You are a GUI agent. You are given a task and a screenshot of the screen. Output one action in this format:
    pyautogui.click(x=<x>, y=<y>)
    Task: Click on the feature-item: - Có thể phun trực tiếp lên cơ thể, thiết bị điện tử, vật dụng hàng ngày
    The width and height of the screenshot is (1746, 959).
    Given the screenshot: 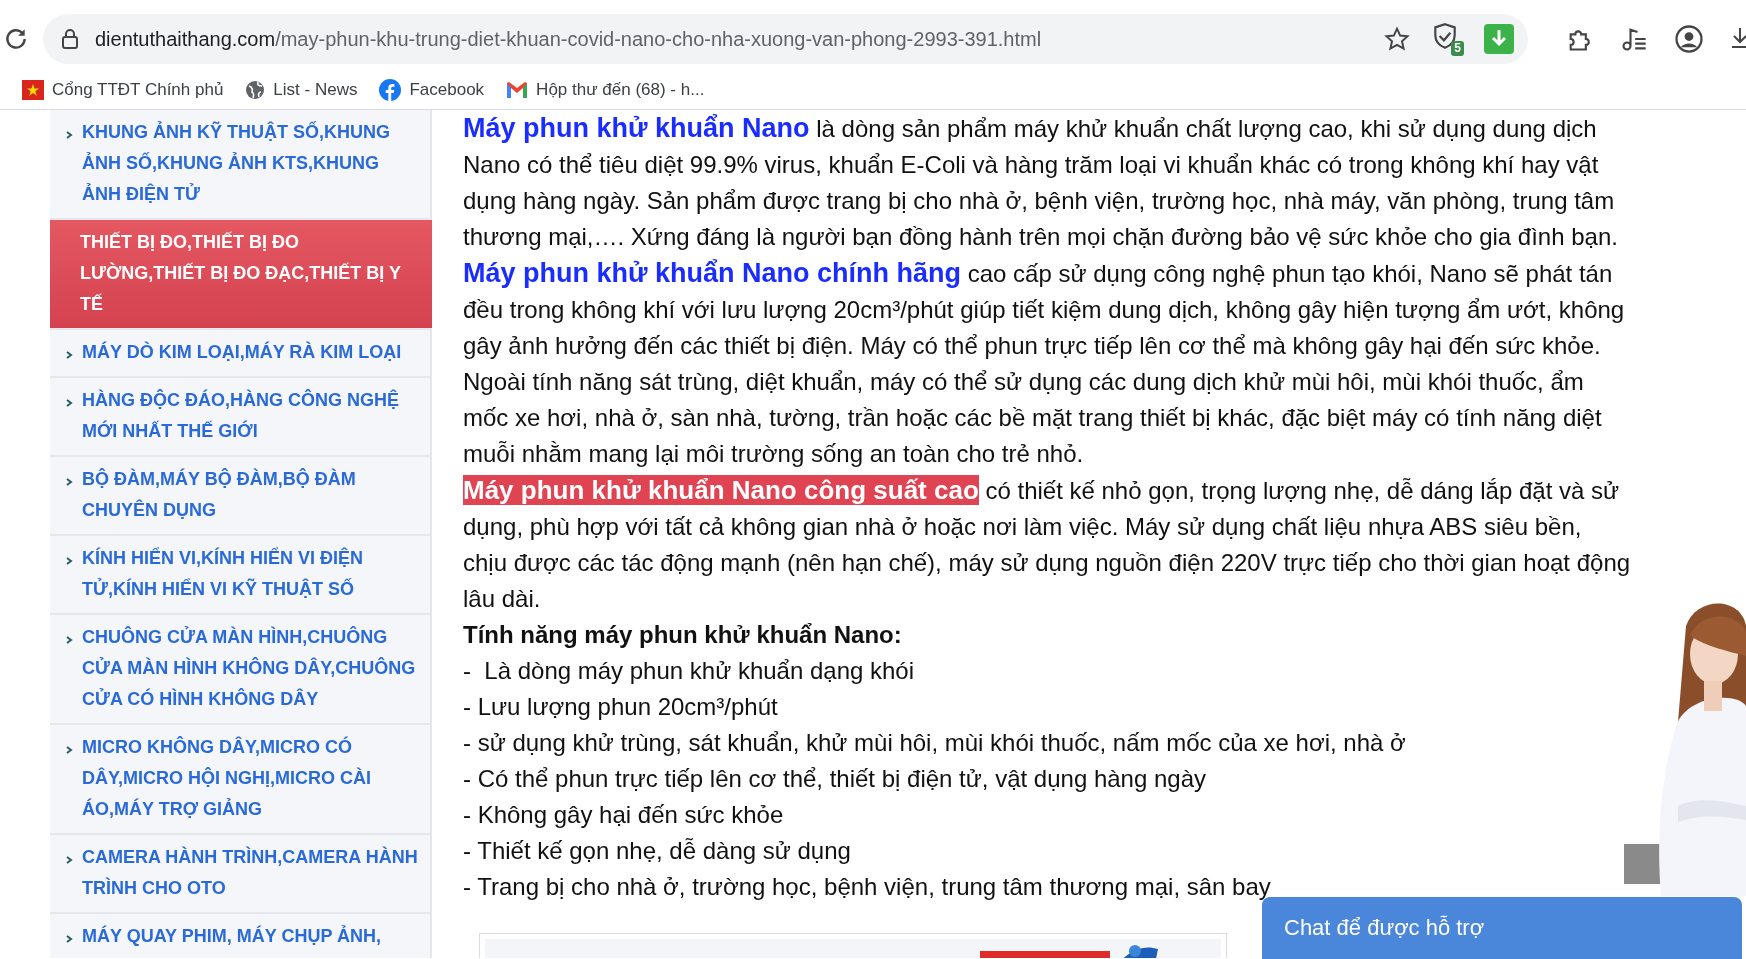 What is the action you would take?
    pyautogui.click(x=835, y=779)
    